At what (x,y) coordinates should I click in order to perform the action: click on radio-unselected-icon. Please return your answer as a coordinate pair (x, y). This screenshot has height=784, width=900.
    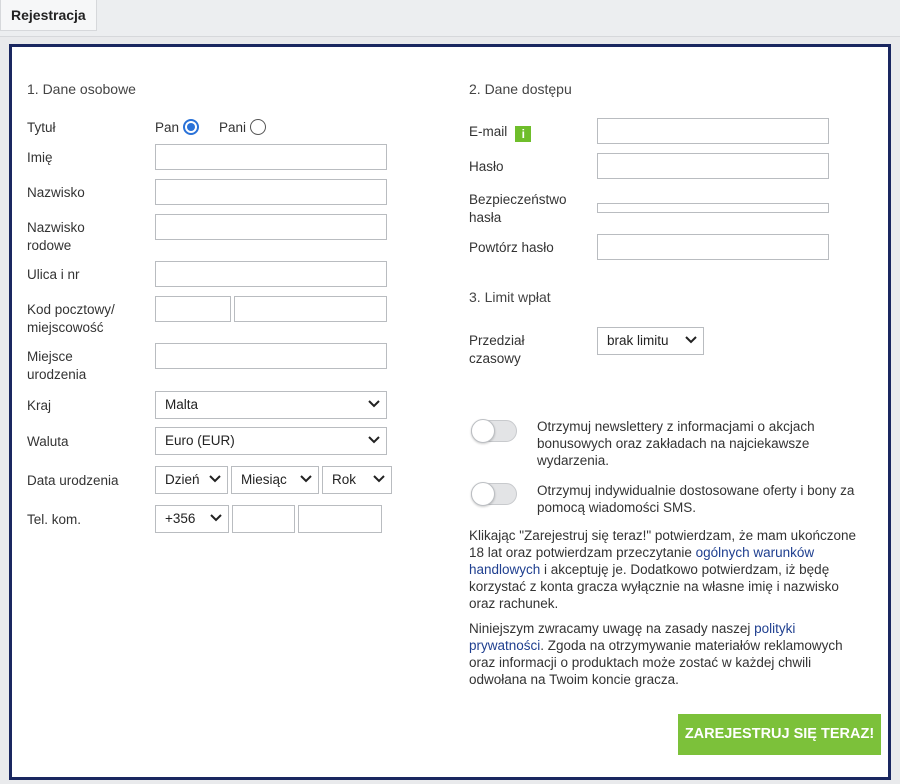
    Looking at the image, I should click on (257, 127).